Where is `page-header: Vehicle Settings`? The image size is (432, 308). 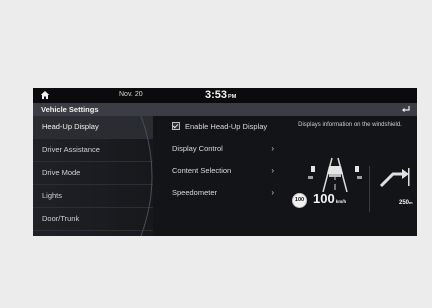
page-header: Vehicle Settings is located at coordinates (225, 109).